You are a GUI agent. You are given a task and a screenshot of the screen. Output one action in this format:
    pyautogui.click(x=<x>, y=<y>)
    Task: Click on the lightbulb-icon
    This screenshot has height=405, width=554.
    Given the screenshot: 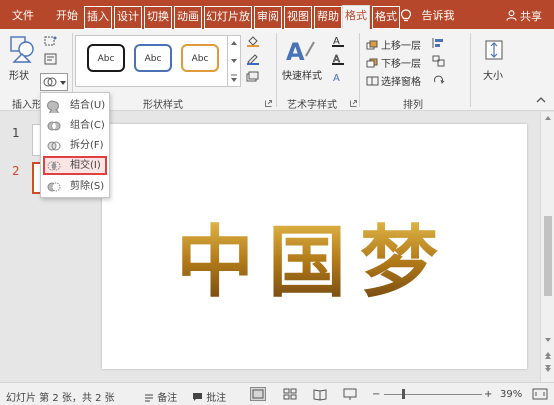 What is the action you would take?
    pyautogui.click(x=406, y=15)
    